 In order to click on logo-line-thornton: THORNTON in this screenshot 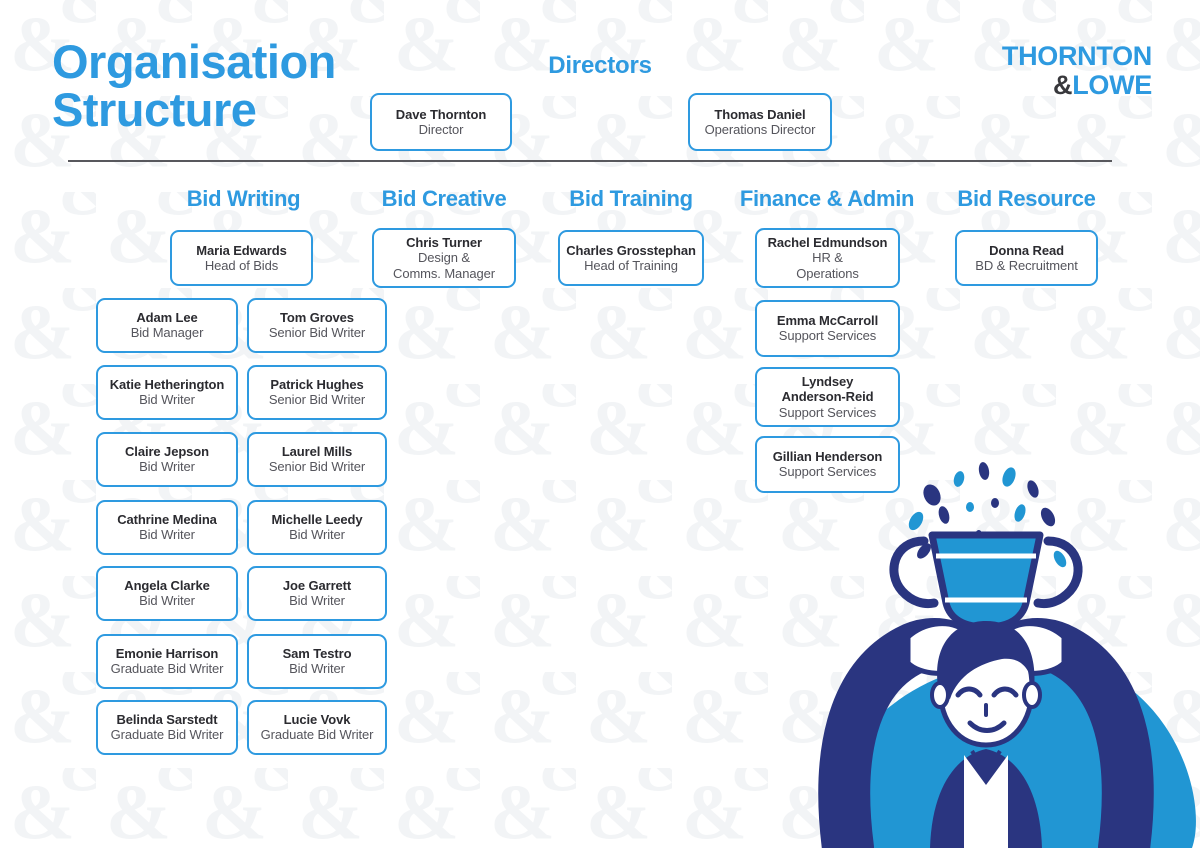, I will do `click(1076, 56)`.